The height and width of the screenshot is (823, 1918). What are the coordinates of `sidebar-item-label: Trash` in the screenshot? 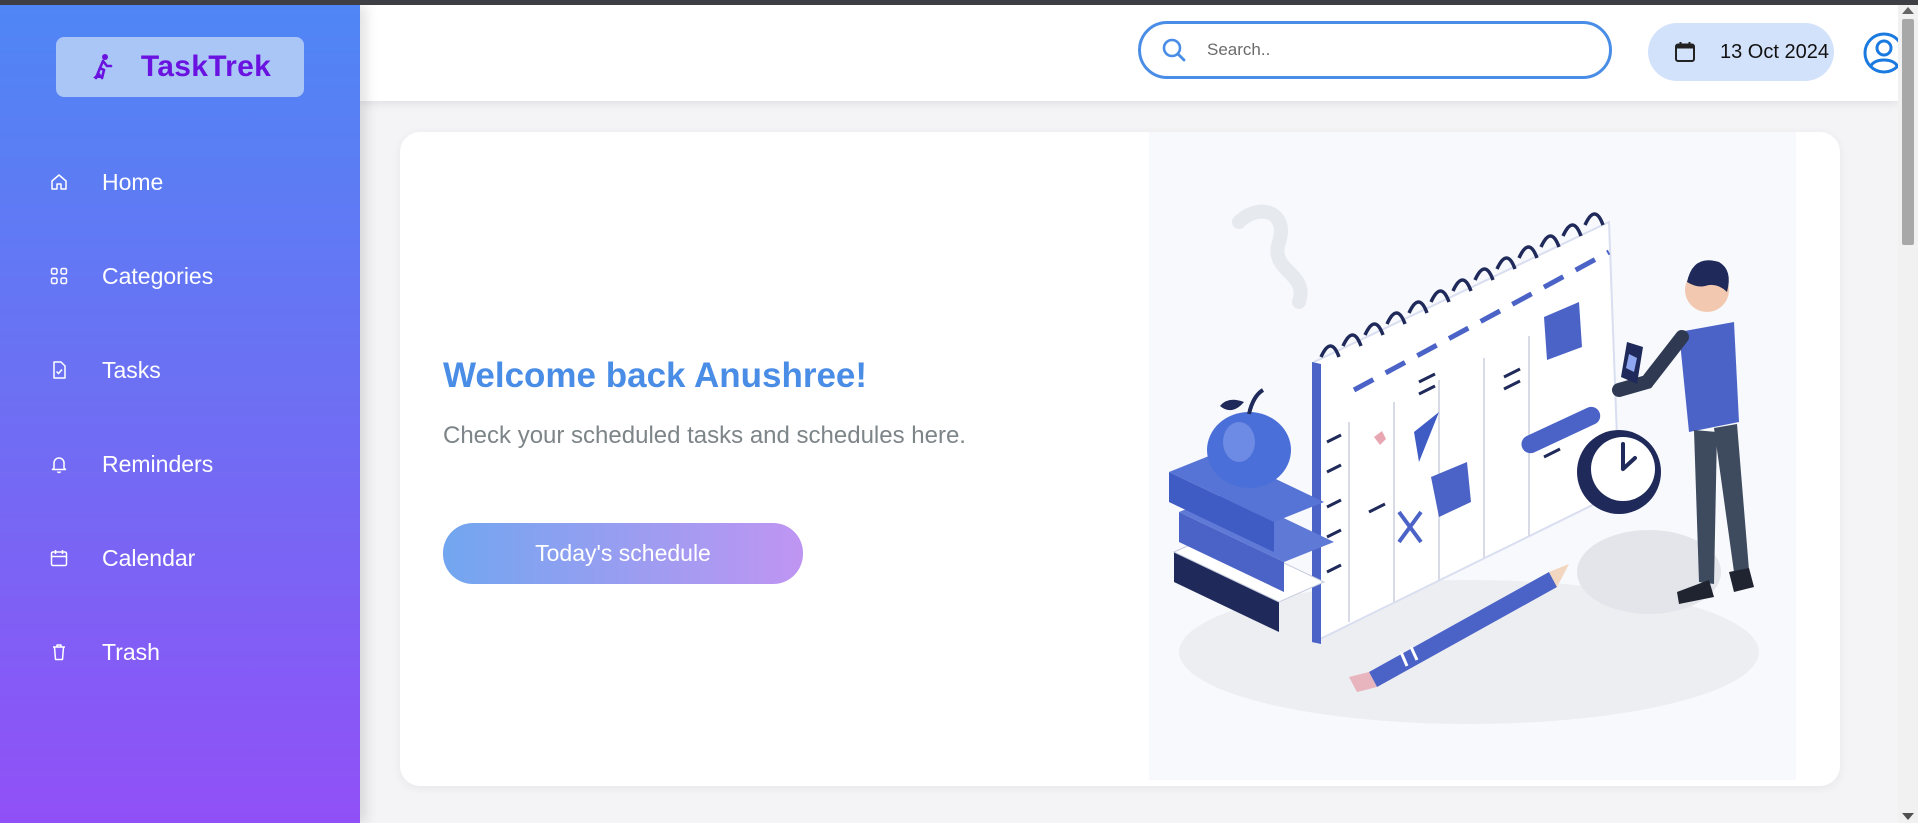 It's located at (131, 651).